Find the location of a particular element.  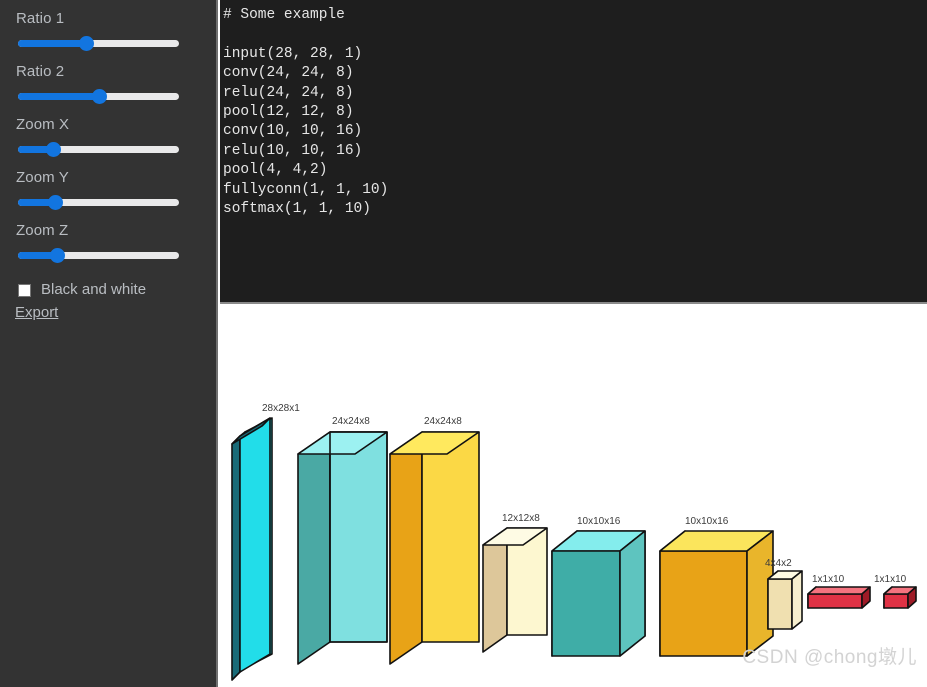

slider-thumb-zoom-x is located at coordinates (54, 149).